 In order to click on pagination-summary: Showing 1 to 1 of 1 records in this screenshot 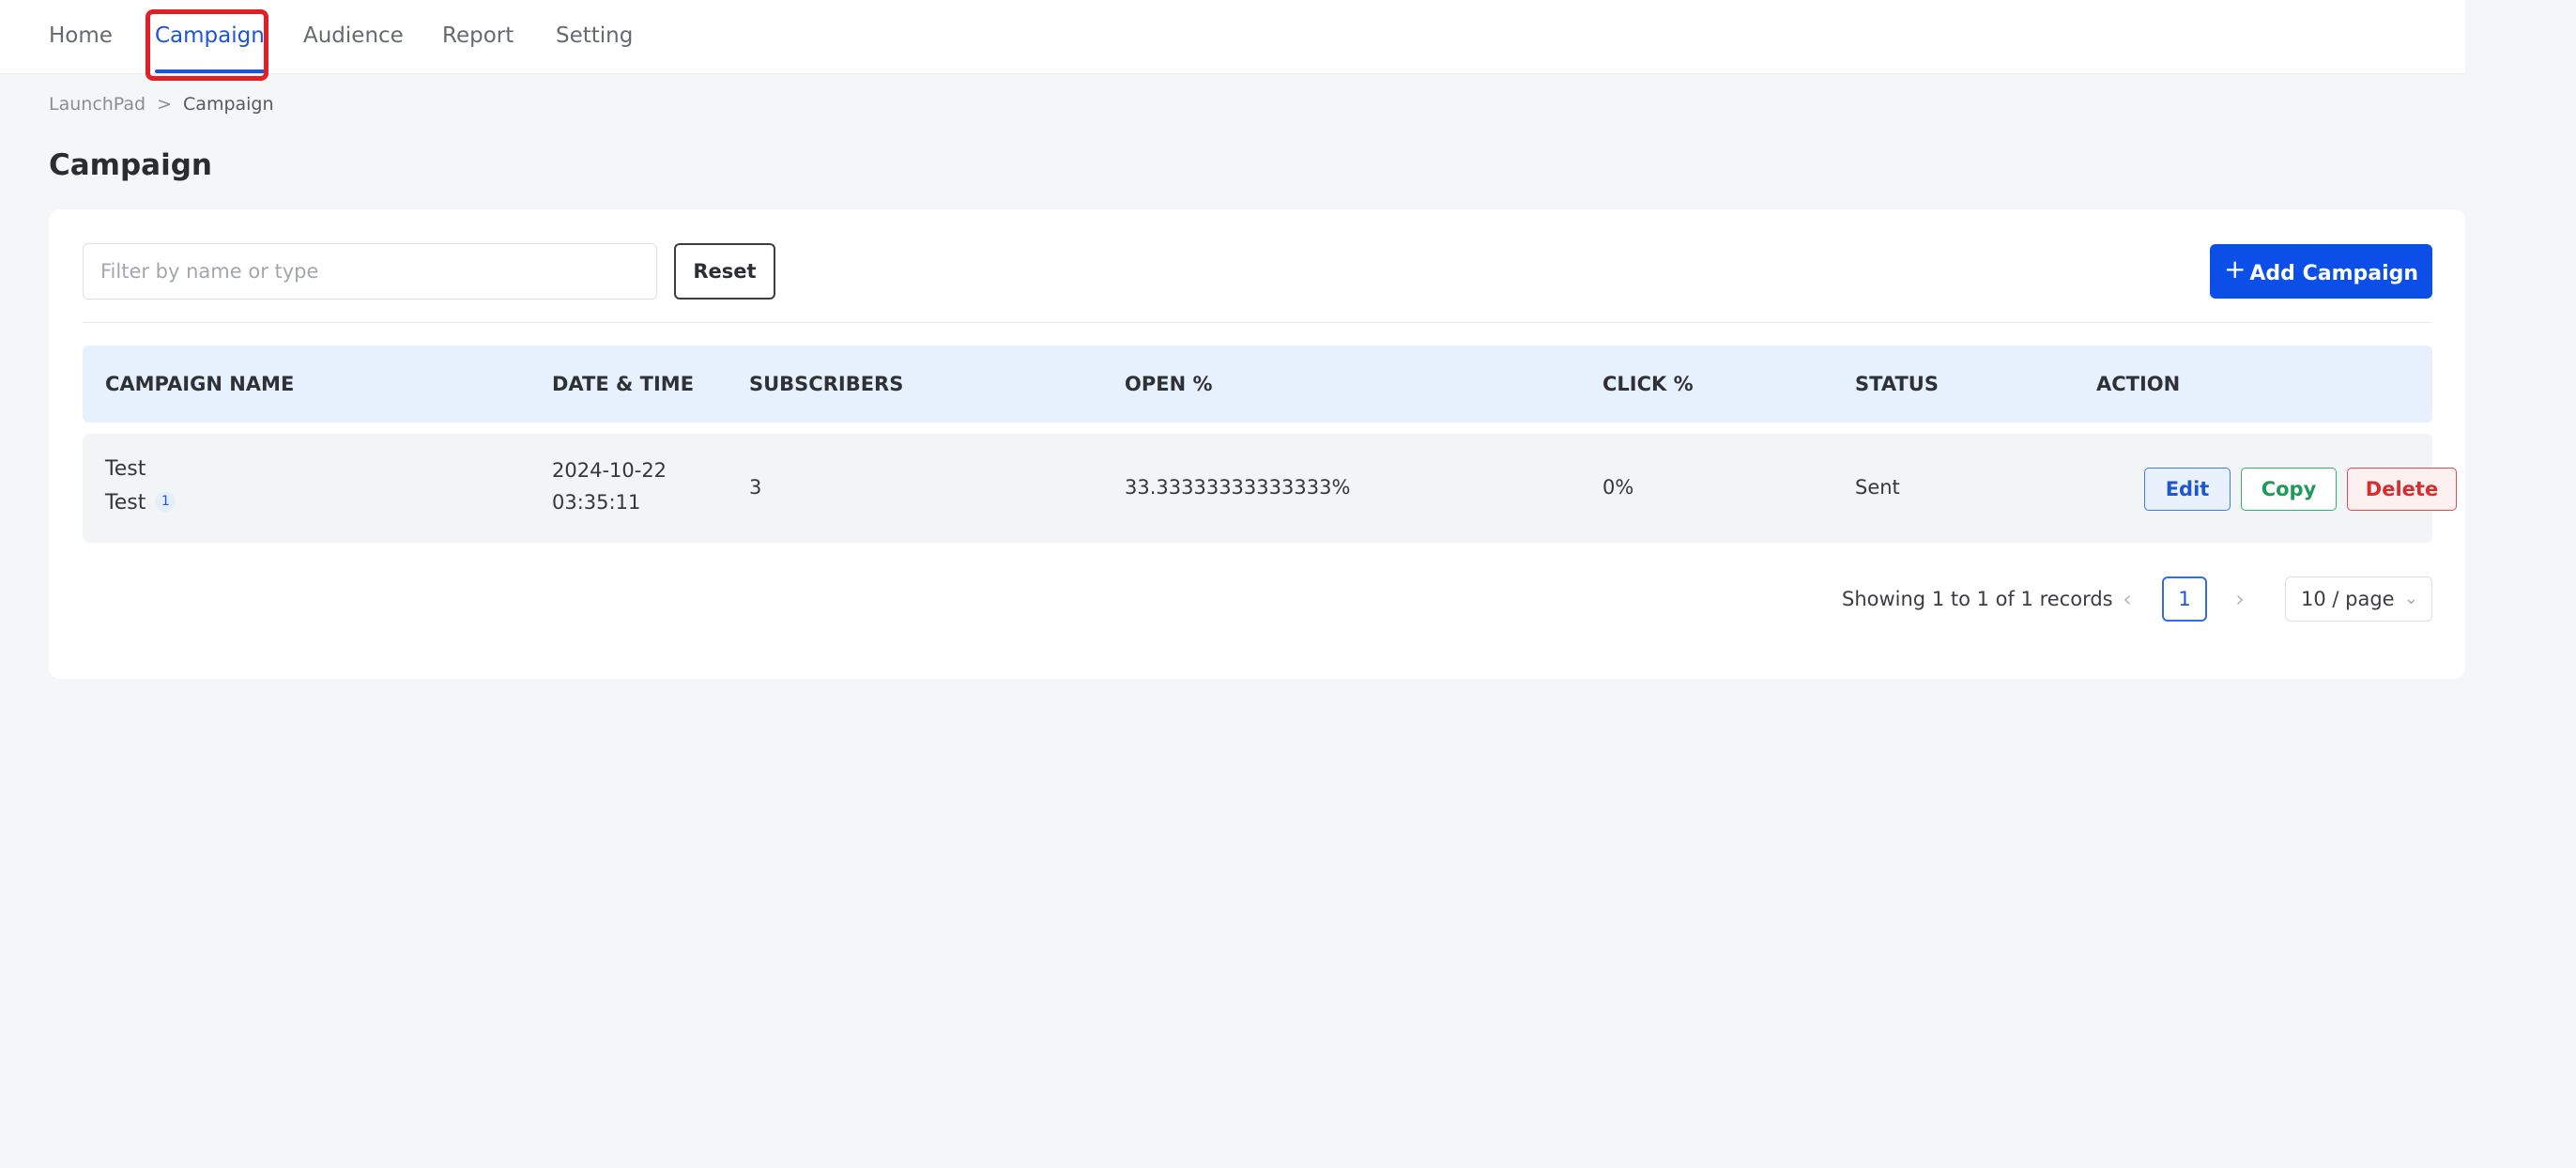, I will do `click(1978, 599)`.